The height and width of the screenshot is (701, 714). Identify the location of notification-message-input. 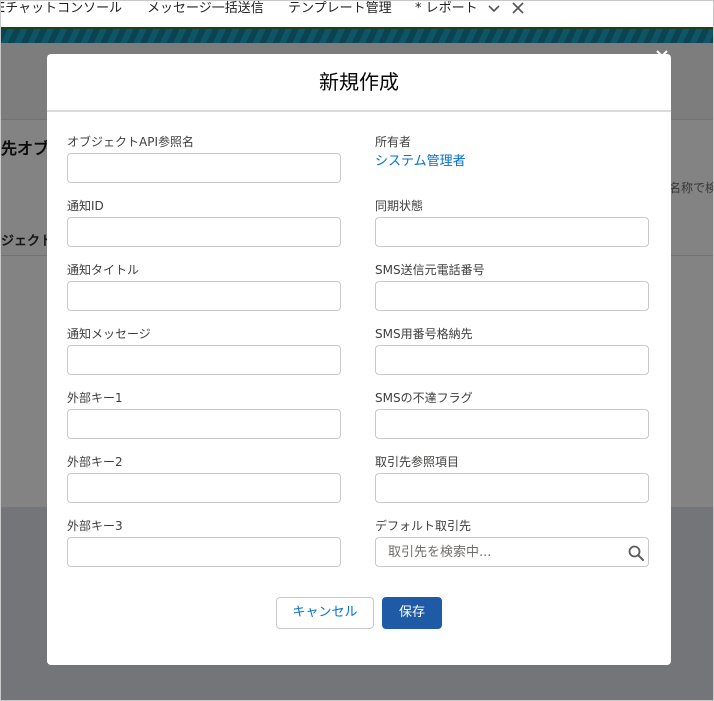
(204, 360).